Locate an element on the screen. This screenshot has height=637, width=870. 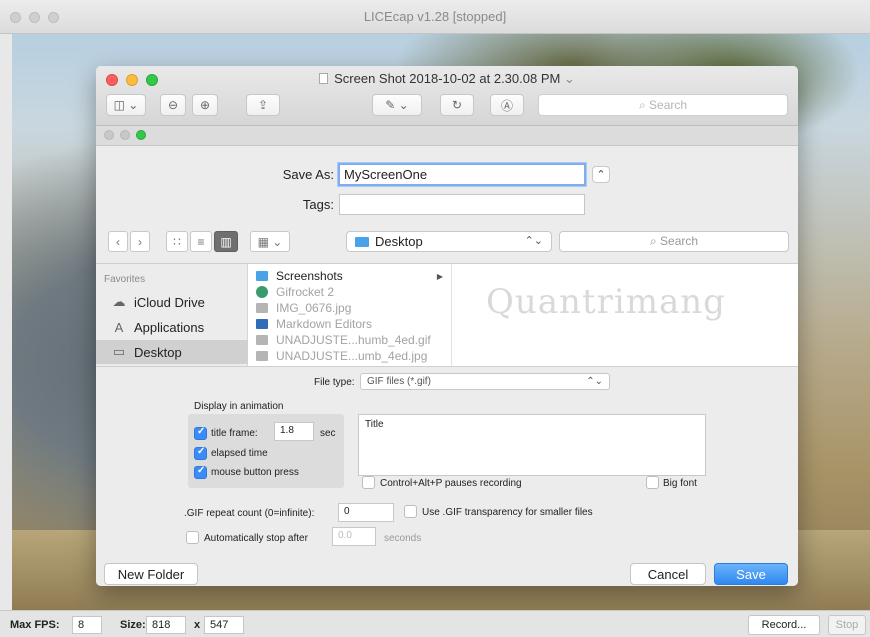
zoom-in-icon: ⊕ is located at coordinates (205, 105).